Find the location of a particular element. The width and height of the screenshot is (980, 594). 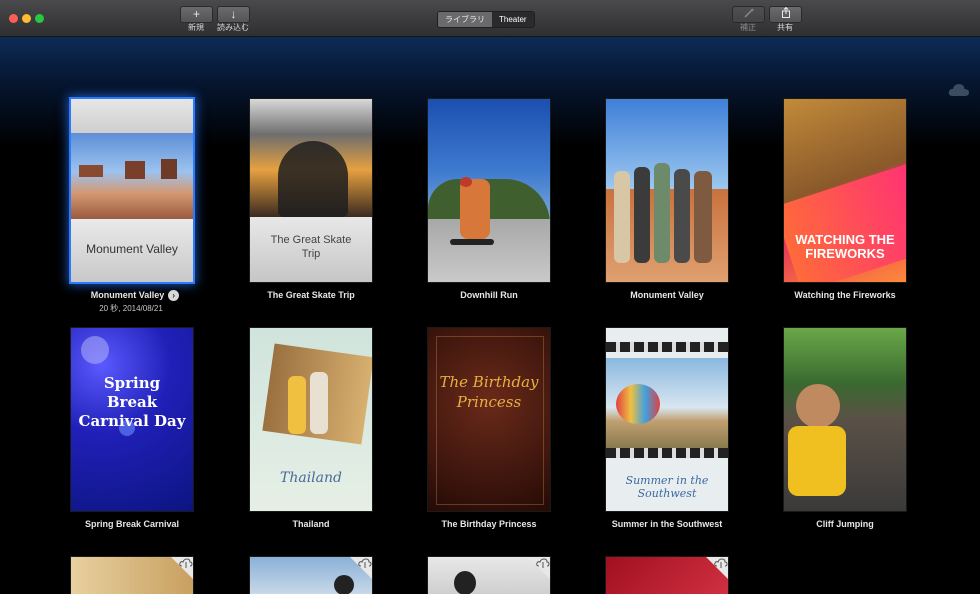

movie-poster: Monument Valley is located at coordinates (132, 190).